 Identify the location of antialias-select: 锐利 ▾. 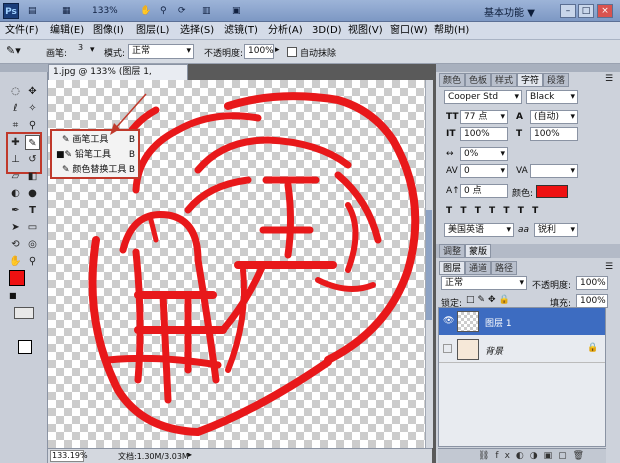
(556, 230).